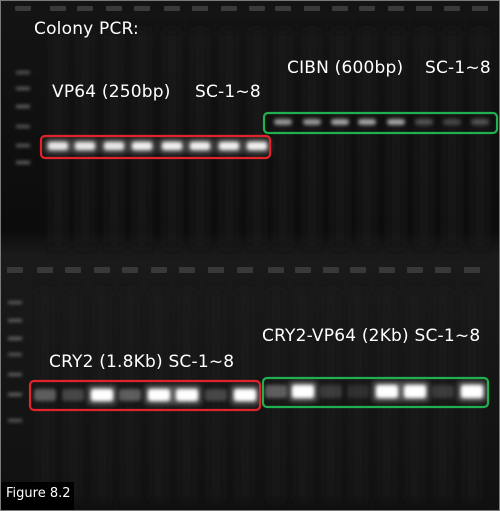  I want to click on figure-number-label: Figure 8.2, so click(37, 496).